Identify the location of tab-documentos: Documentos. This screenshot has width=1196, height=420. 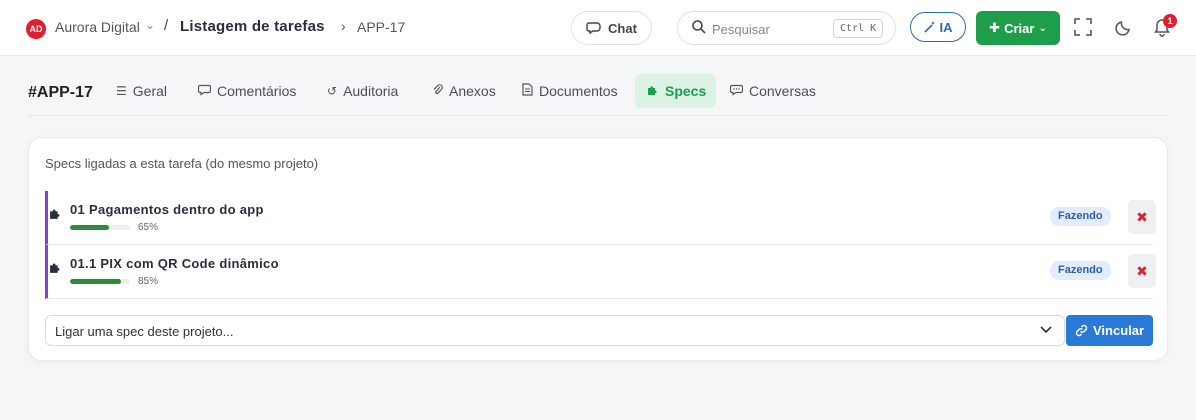
(570, 91).